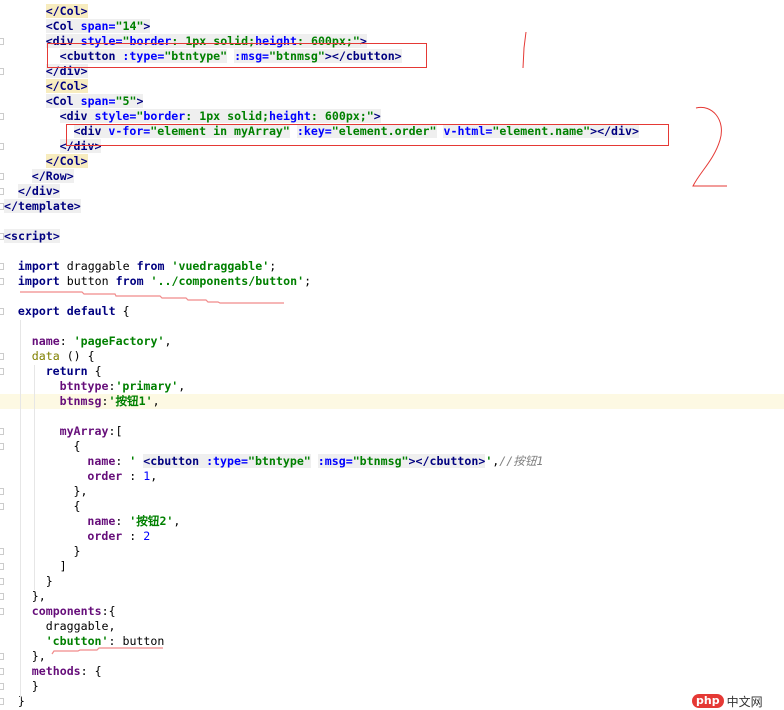  I want to click on code-token: ", so click(370, 116).